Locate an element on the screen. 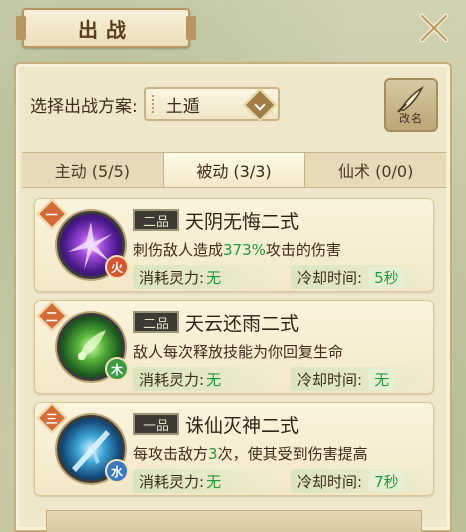  select-dots is located at coordinates (153, 104).